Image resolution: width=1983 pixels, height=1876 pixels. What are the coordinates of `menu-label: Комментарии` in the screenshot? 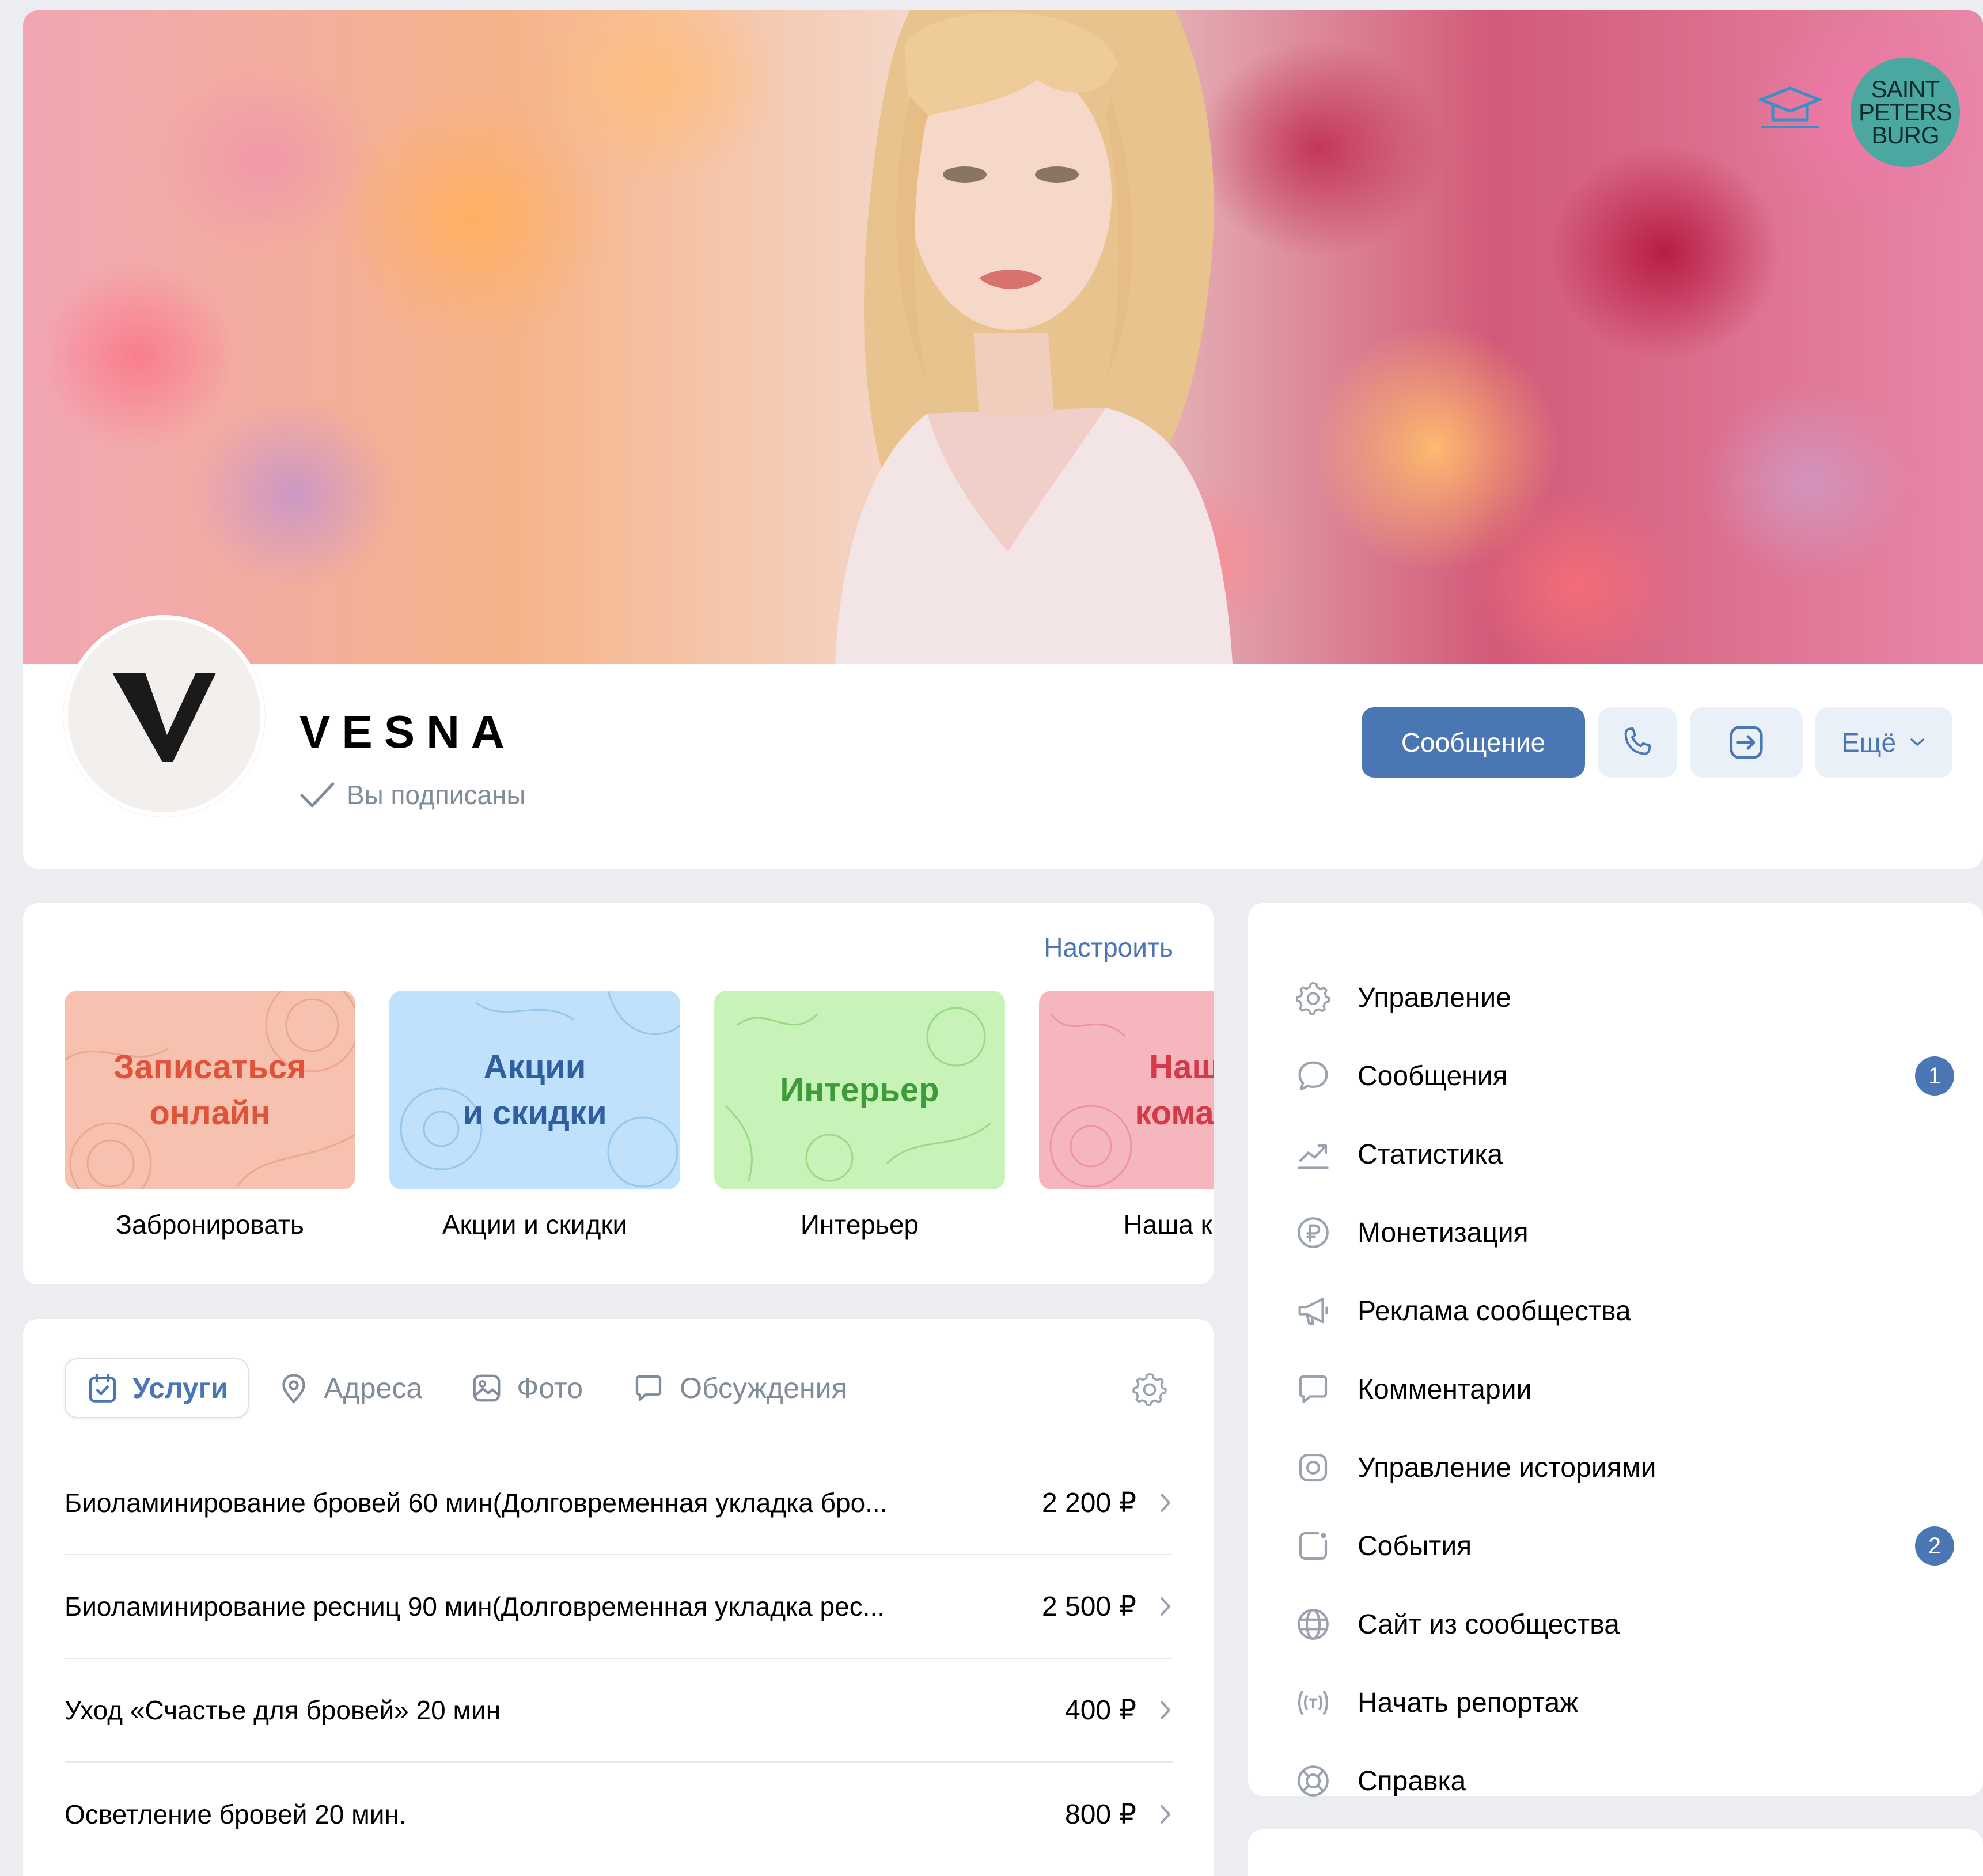 It's located at (1445, 1389).